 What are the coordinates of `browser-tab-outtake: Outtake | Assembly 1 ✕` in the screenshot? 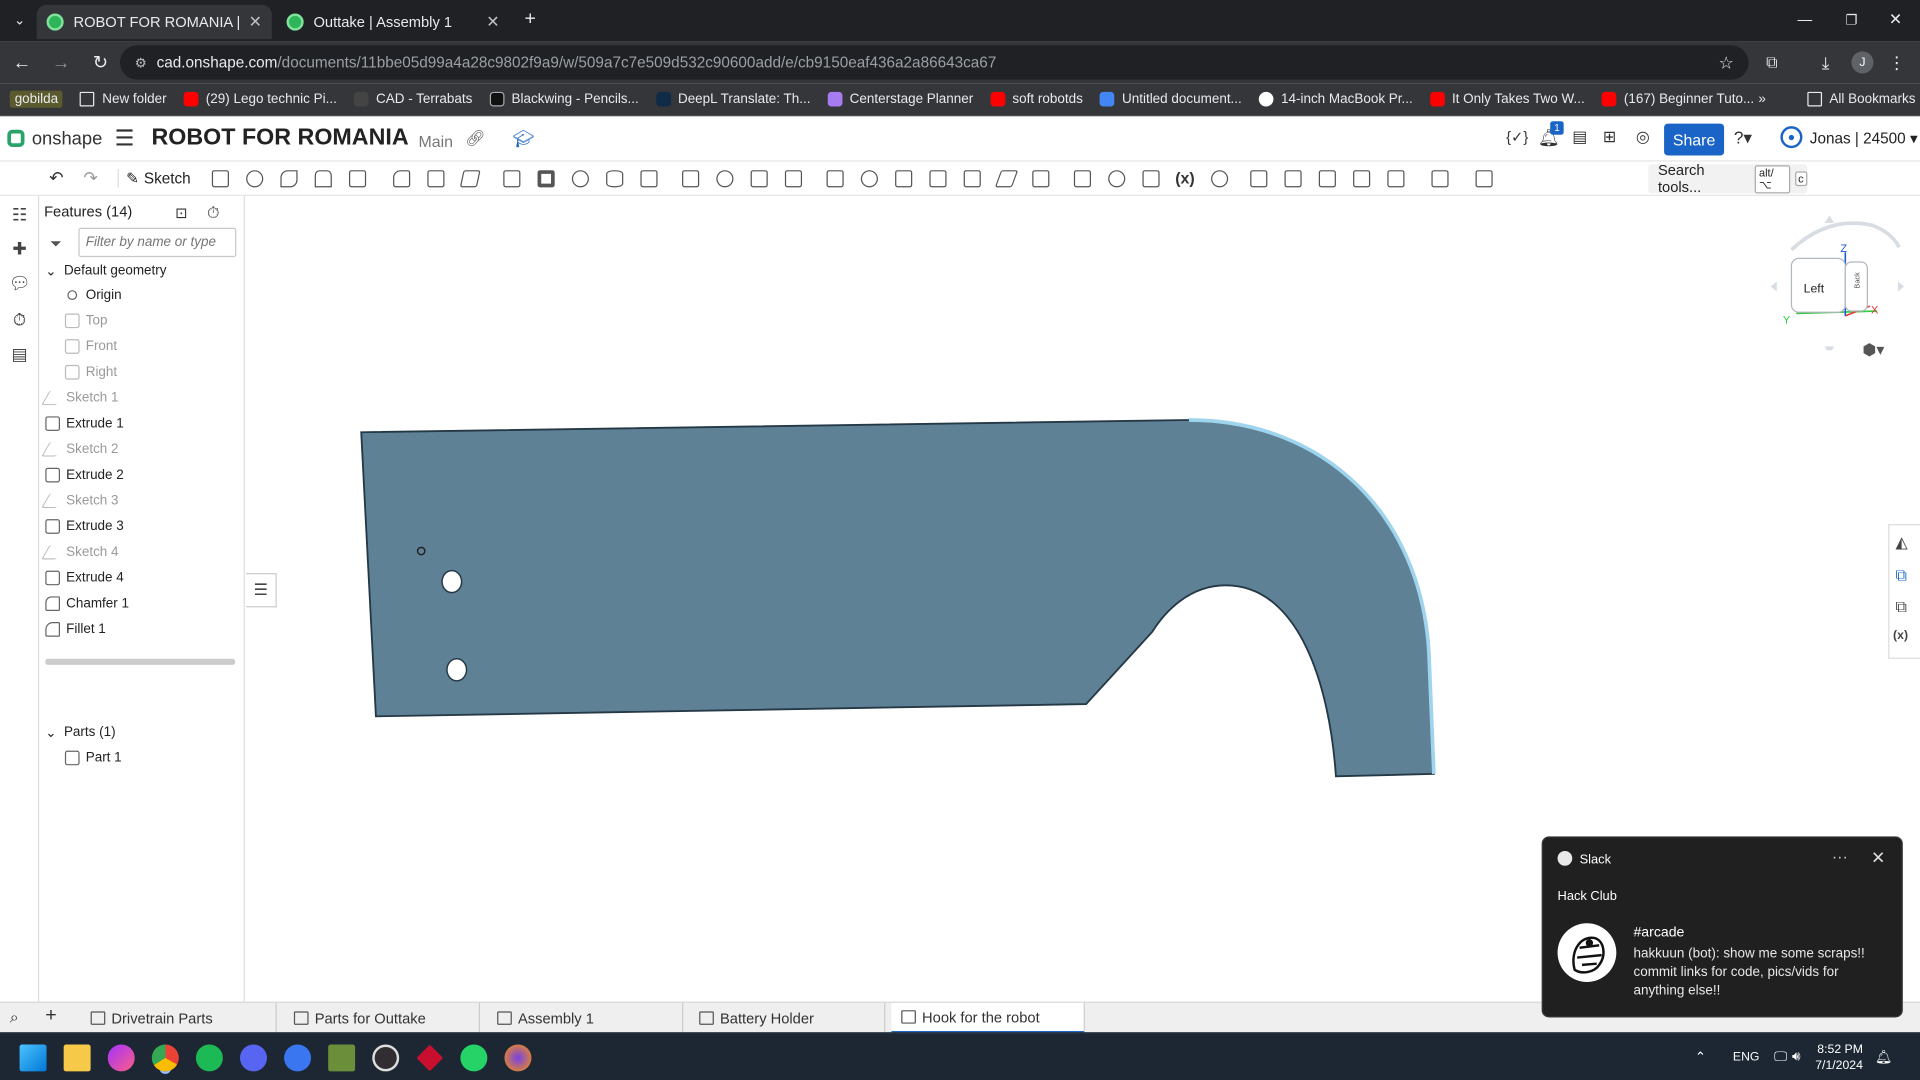 It's located at (393, 22).